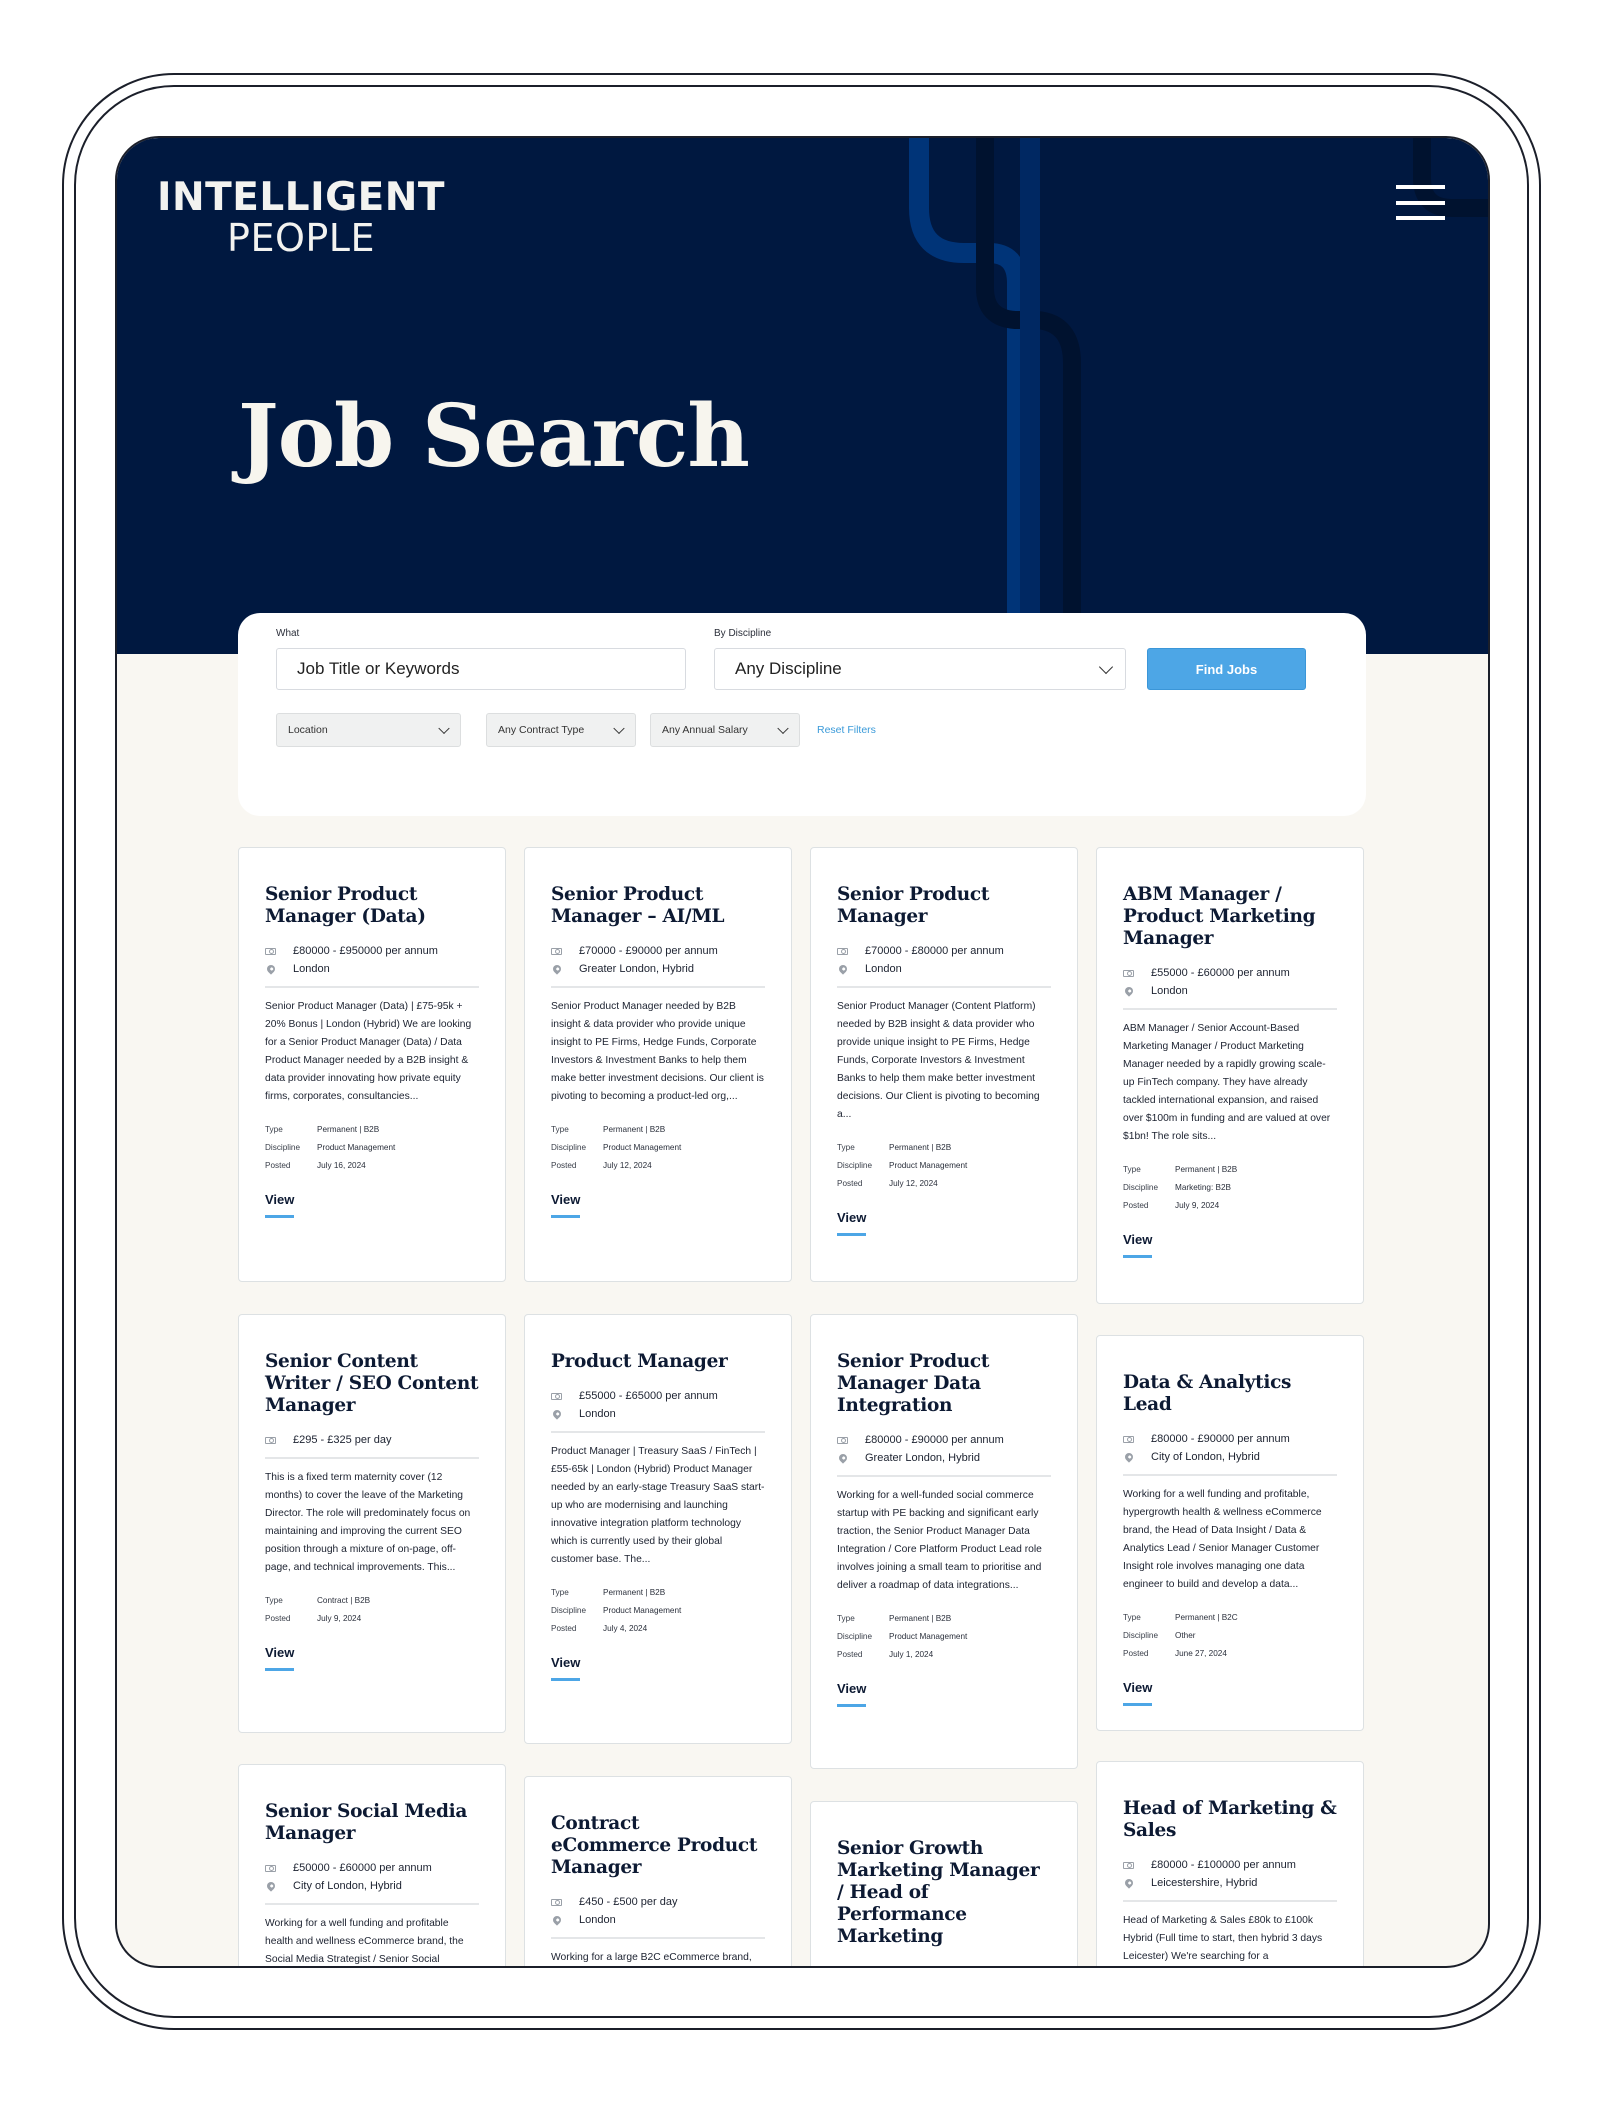  Describe the element at coordinates (372, 1823) in the screenshot. I see `job-title: Senior Social Media Manager` at that location.